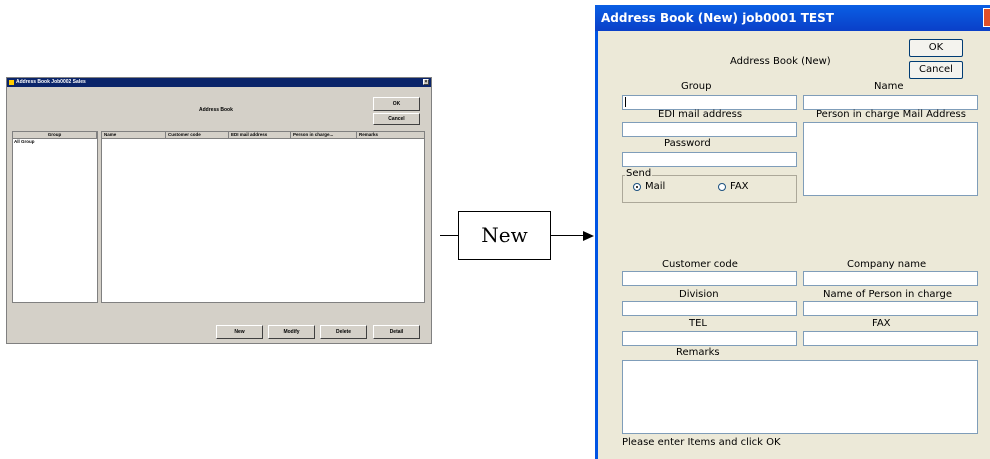 The image size is (990, 459). Describe the element at coordinates (709, 102) in the screenshot. I see `group-field` at that location.